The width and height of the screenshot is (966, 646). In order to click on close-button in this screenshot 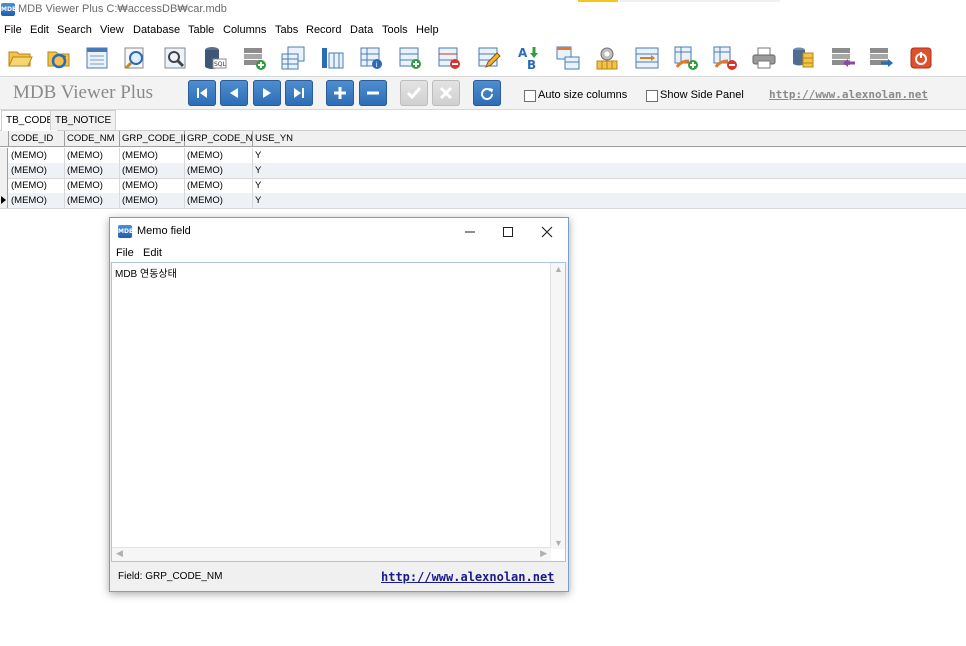, I will do `click(547, 232)`.